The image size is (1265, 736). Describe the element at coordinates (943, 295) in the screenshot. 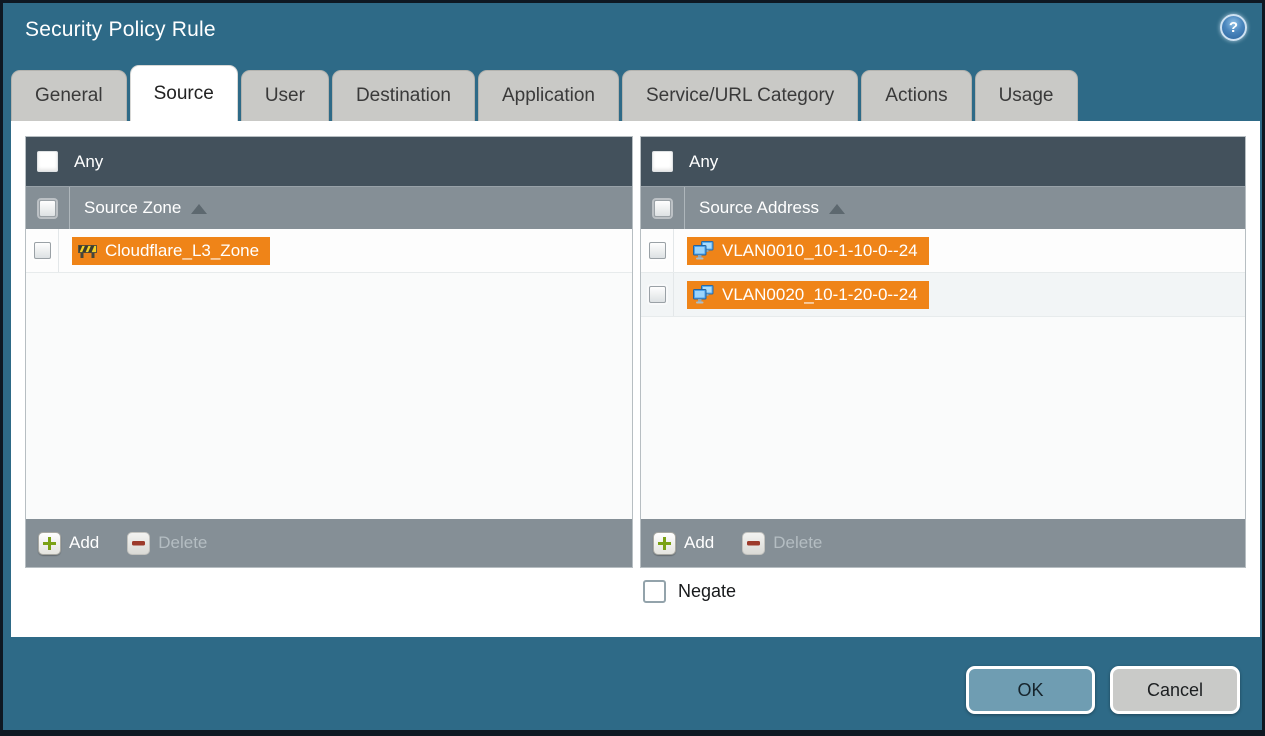

I see `table-row: VLAN0020_10-1-20-0--24` at that location.